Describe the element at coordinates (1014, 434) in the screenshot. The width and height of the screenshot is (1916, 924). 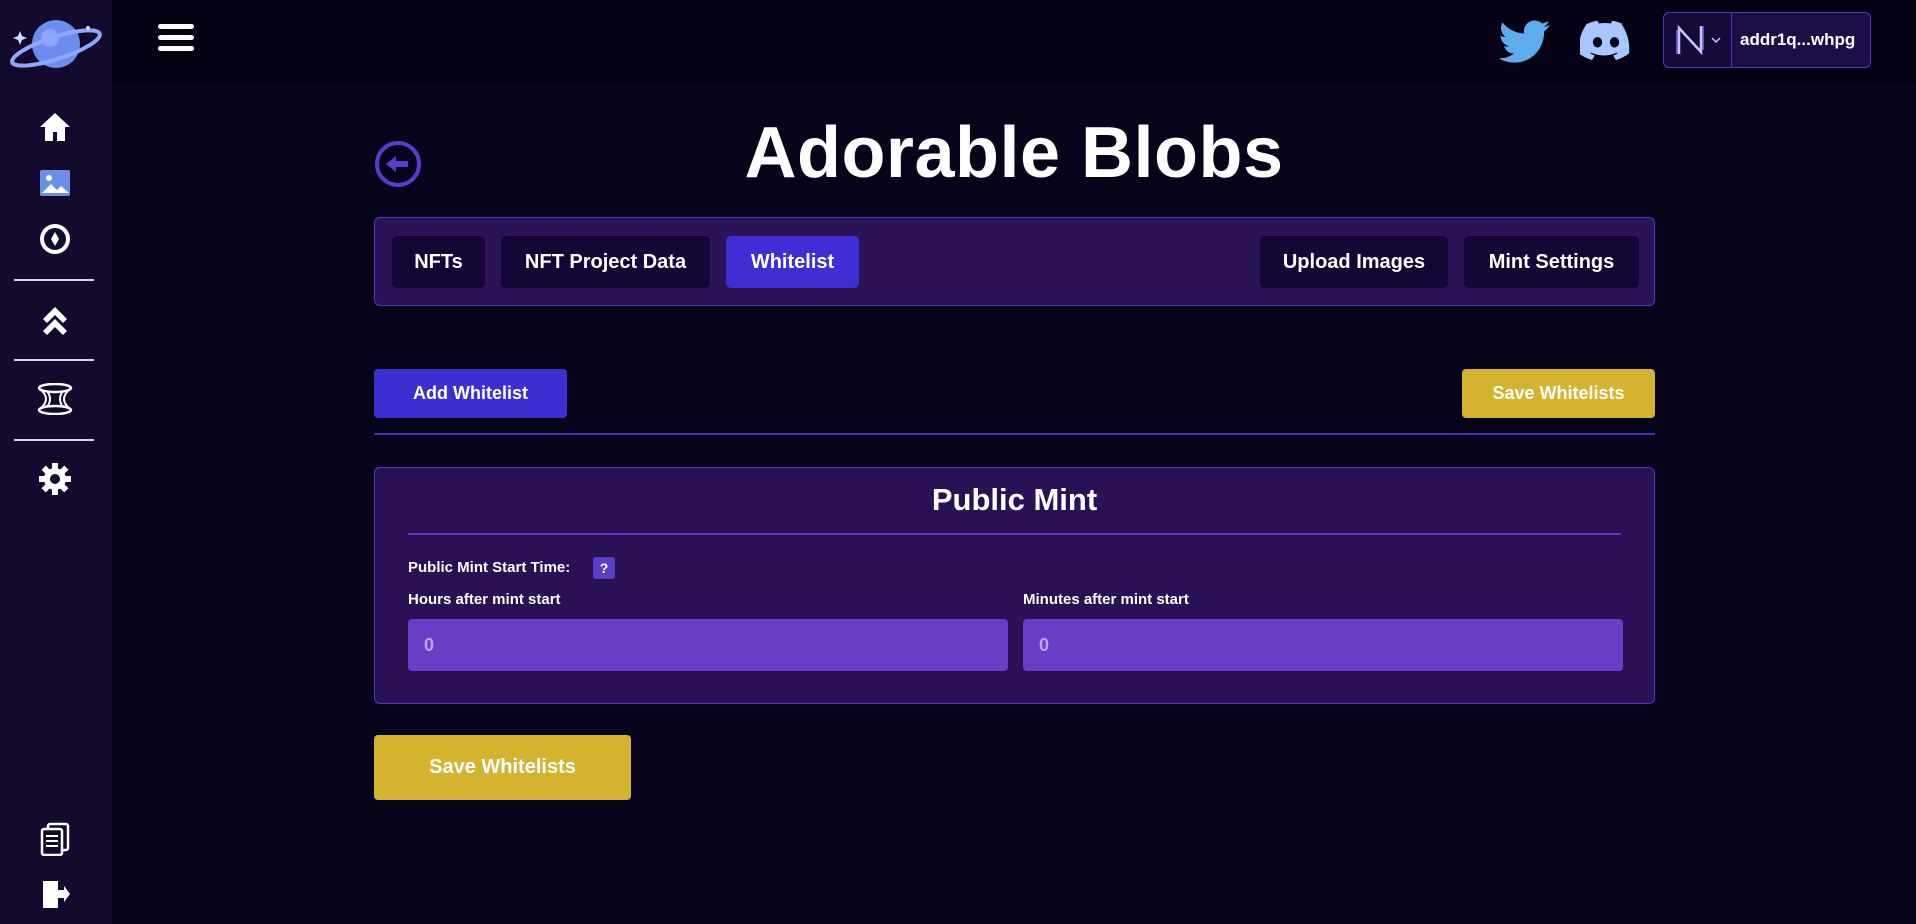
I see `section-divider` at that location.